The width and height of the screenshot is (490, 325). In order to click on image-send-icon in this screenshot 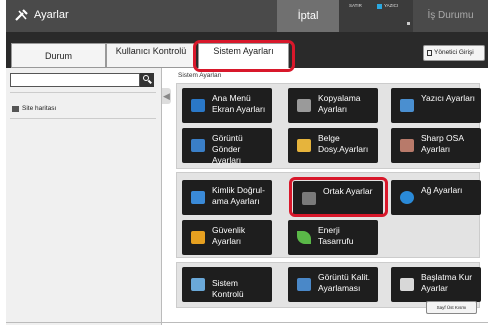, I will do `click(198, 145)`.